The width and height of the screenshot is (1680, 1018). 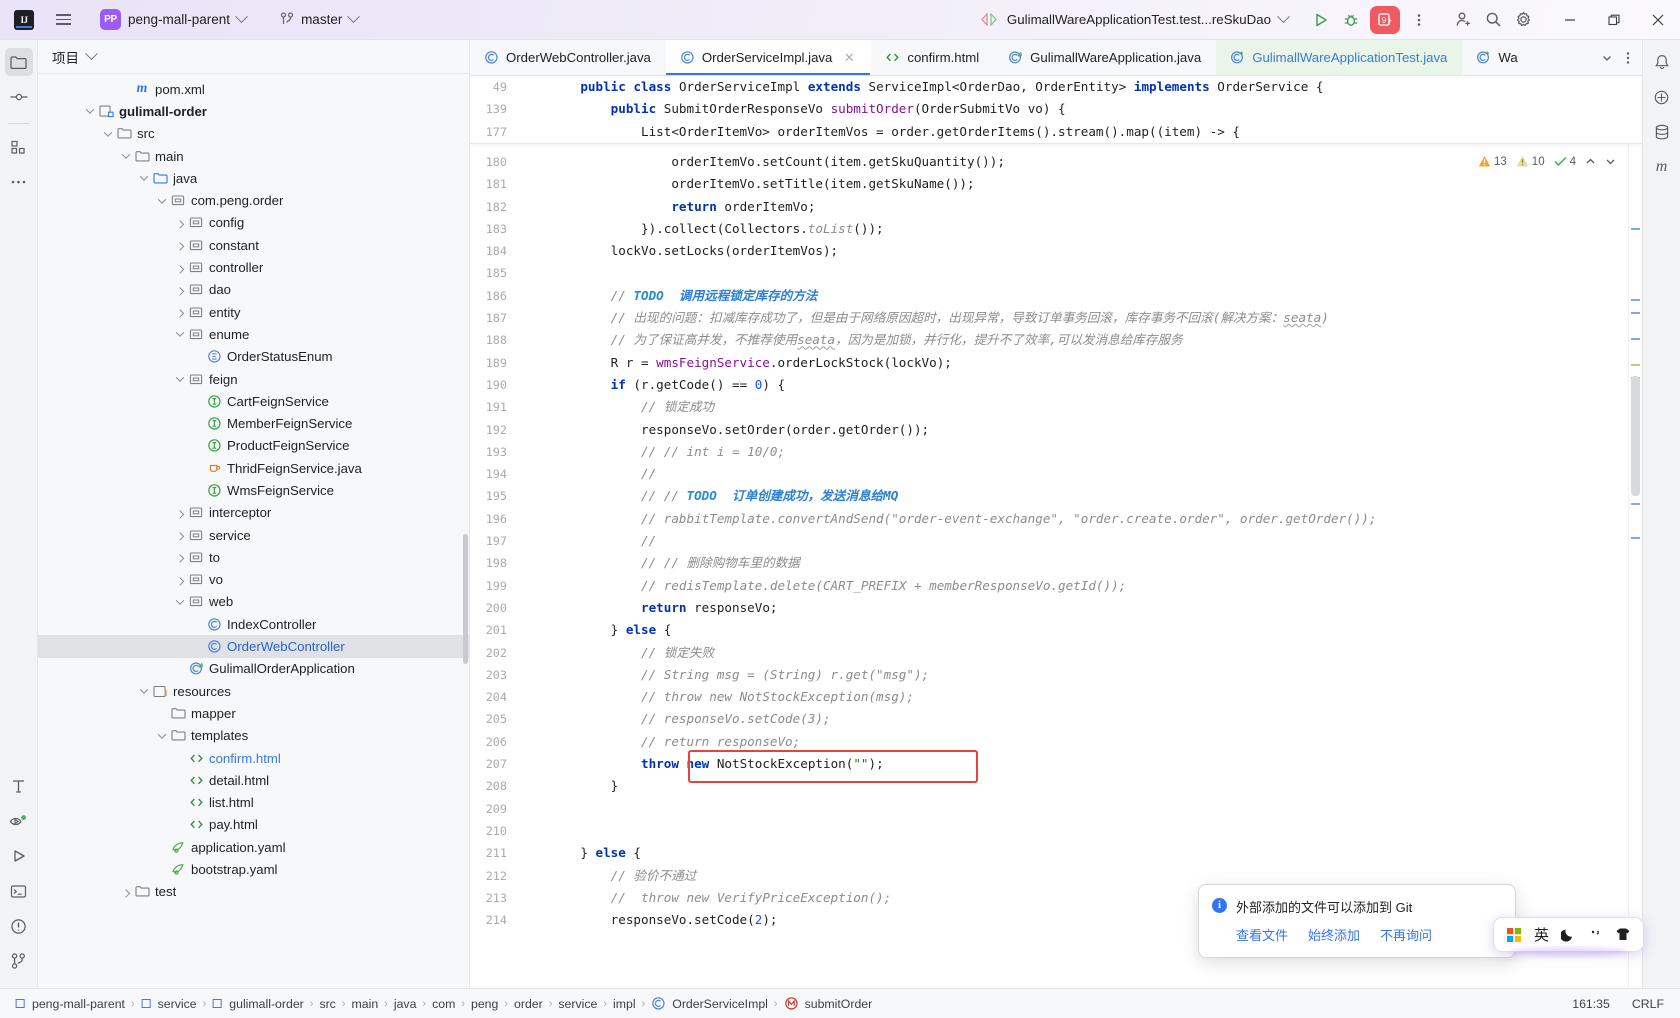 I want to click on run-button, so click(x=1321, y=20).